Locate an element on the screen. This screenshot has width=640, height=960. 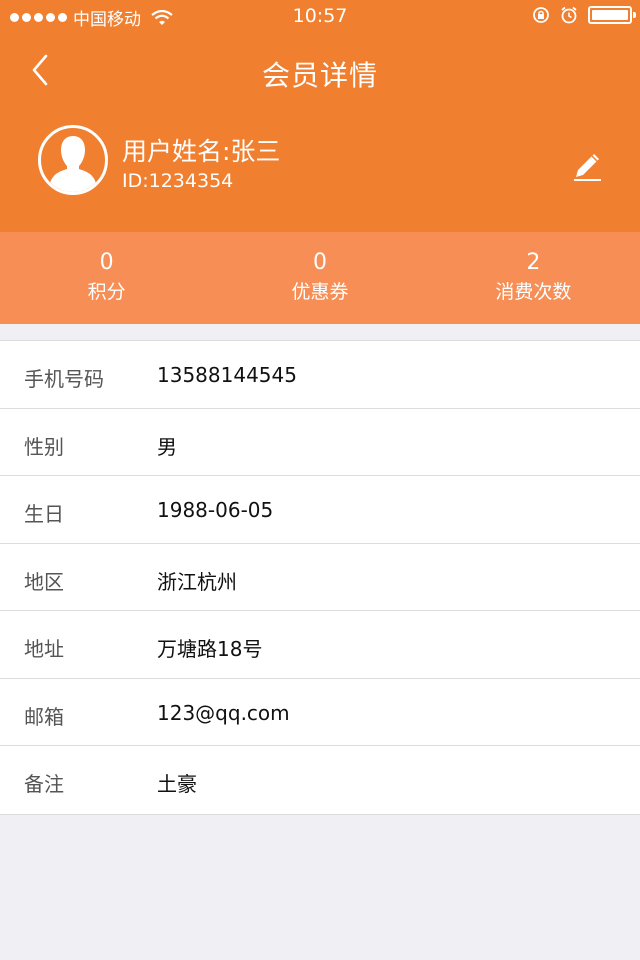
profile-section: 用户姓名:张三 ID:1234354 is located at coordinates (320, 162).